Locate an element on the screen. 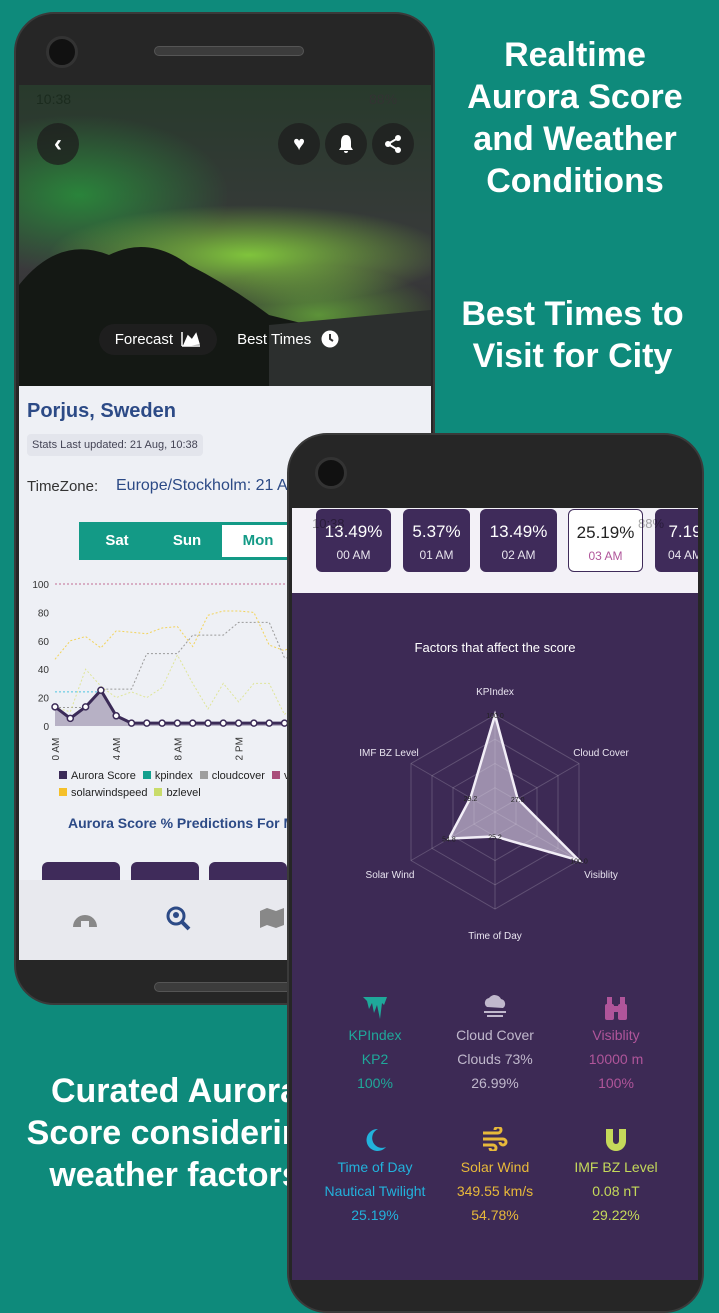 The height and width of the screenshot is (1313, 719). y-tick-label: 100 is located at coordinates (40, 585).